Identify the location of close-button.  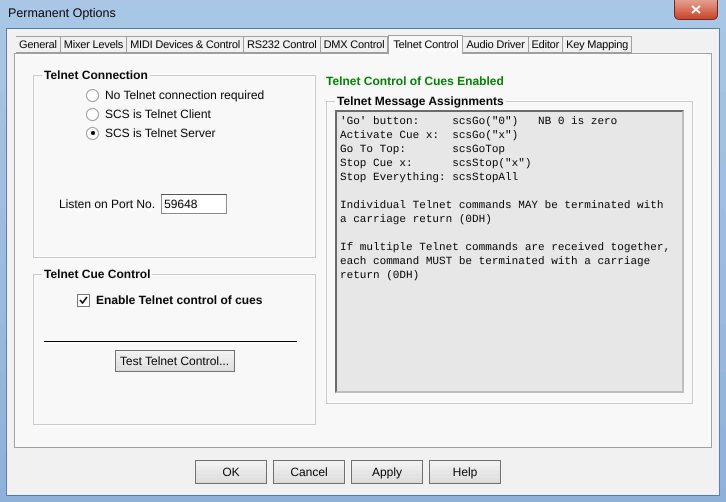
(696, 10).